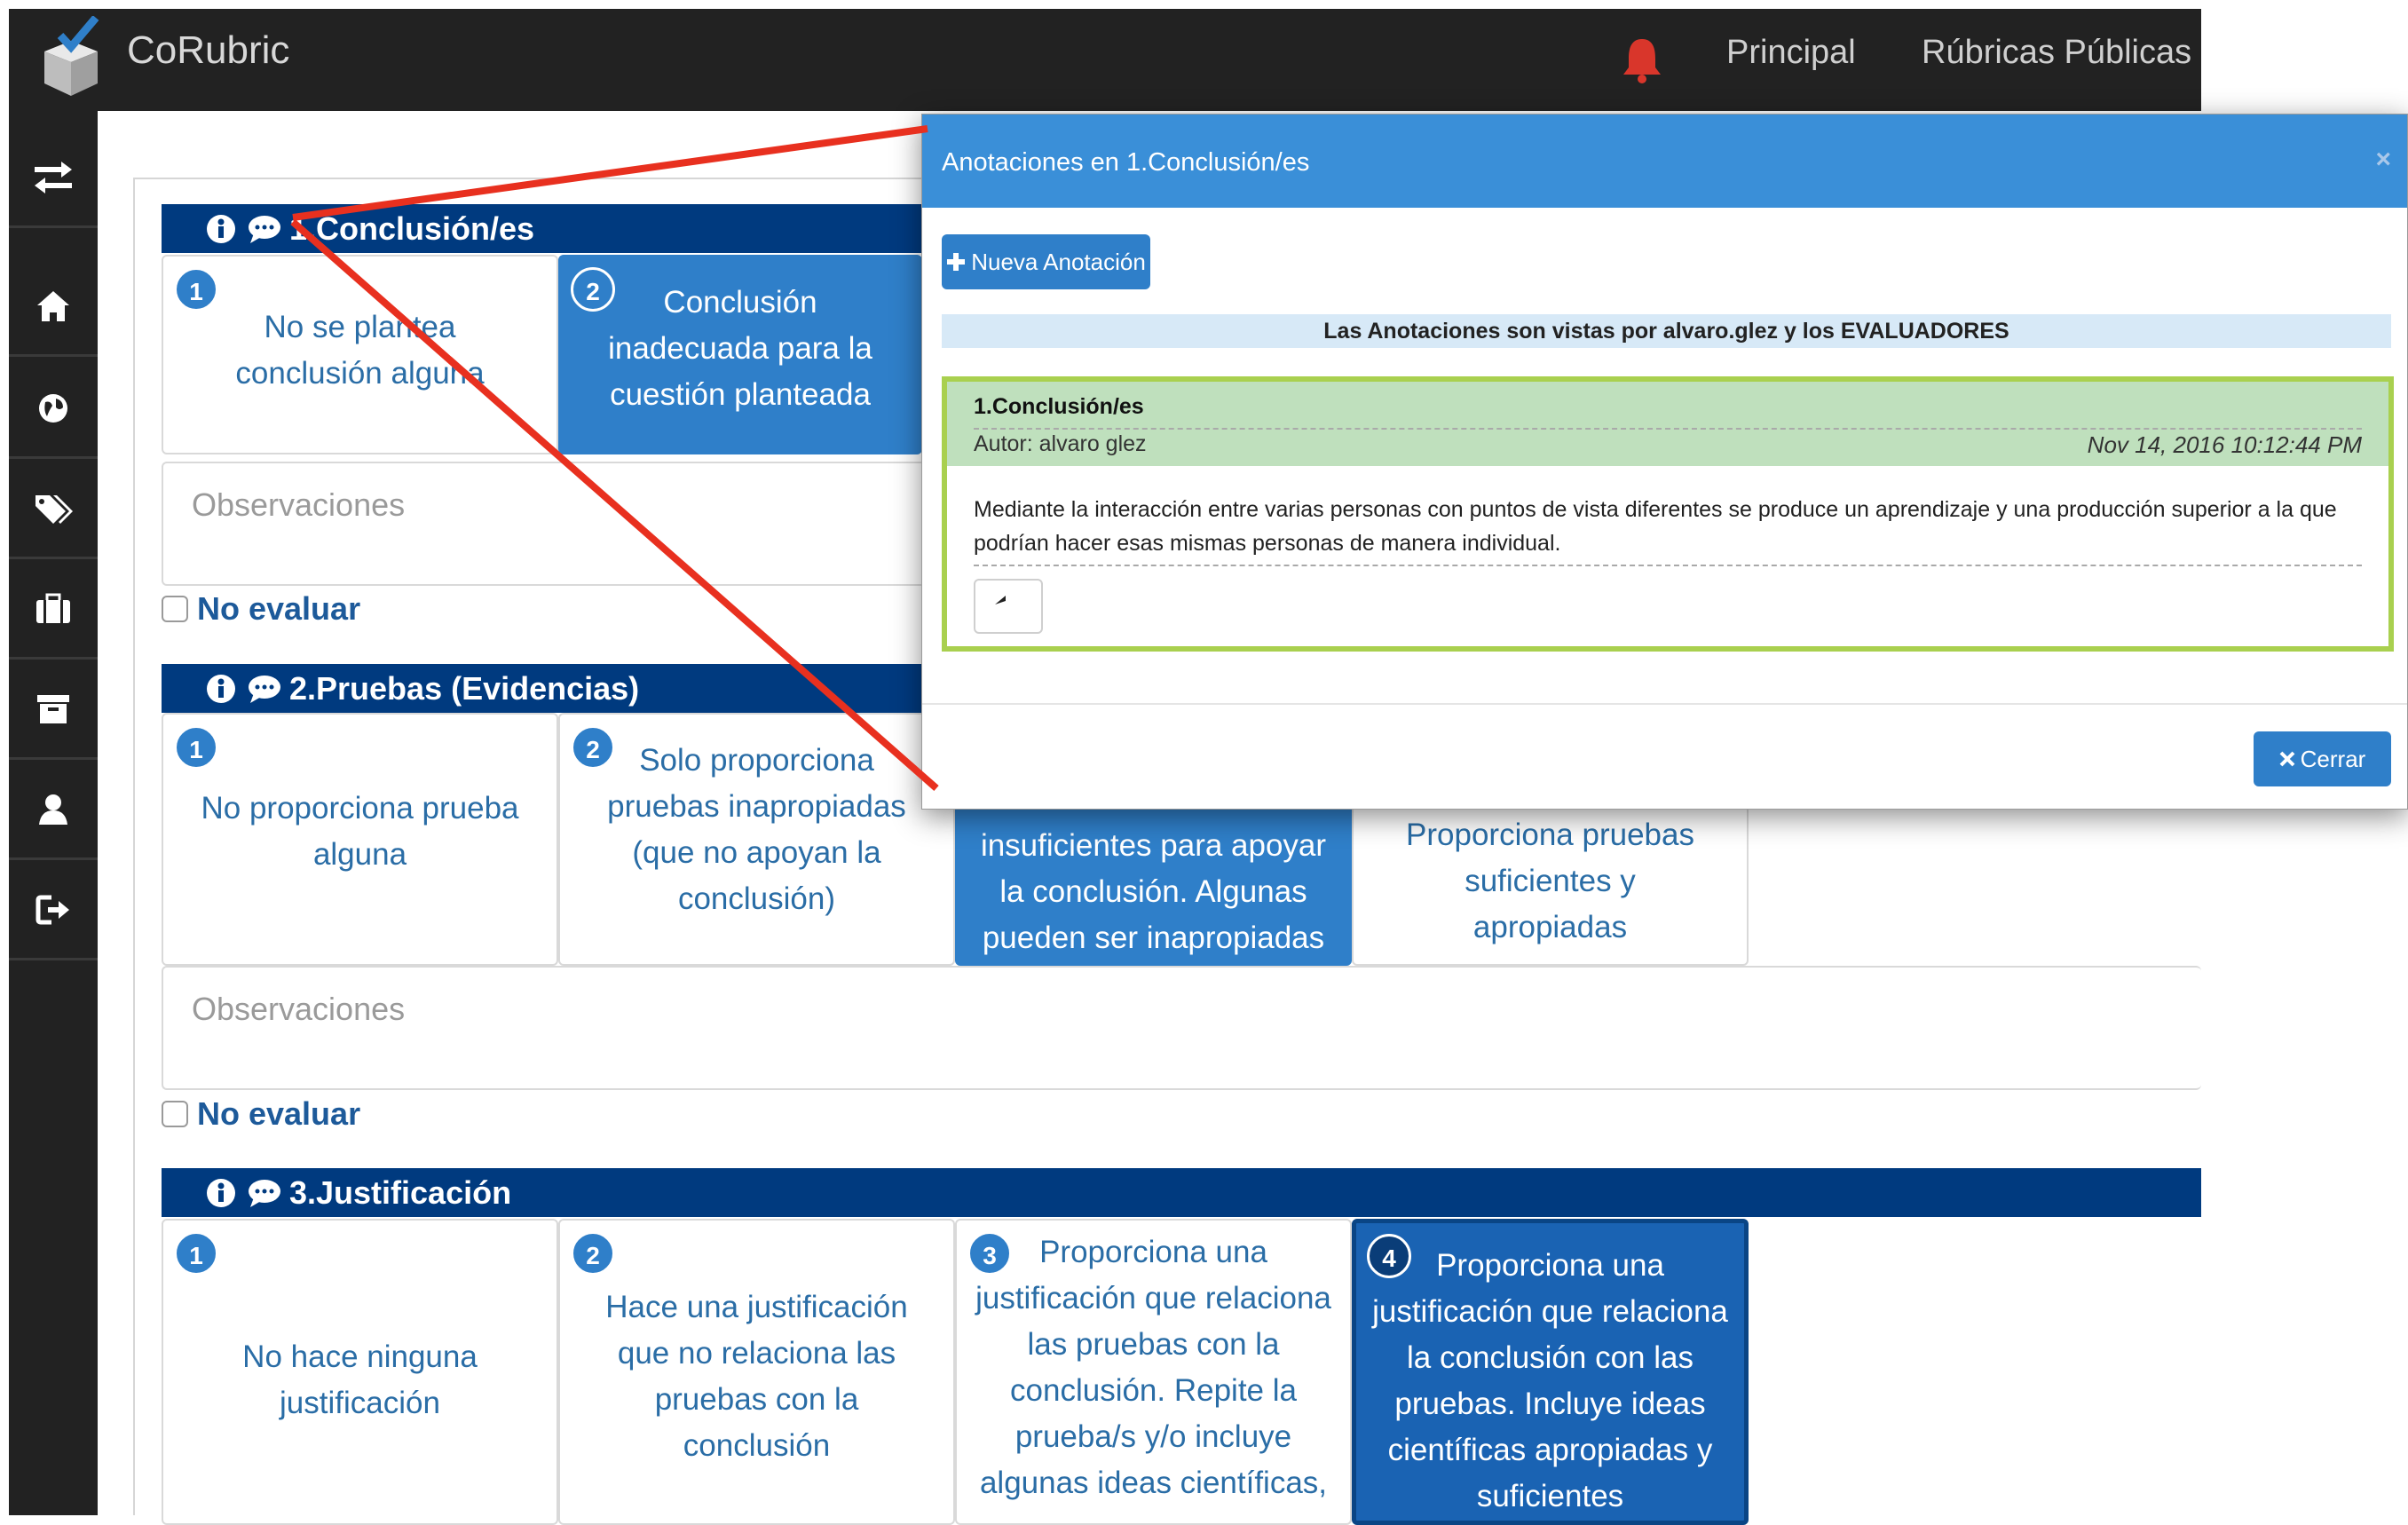 This screenshot has width=2408, height=1525. What do you see at coordinates (360, 350) in the screenshot?
I see `level-text: No se plantea conclusión alguna` at bounding box center [360, 350].